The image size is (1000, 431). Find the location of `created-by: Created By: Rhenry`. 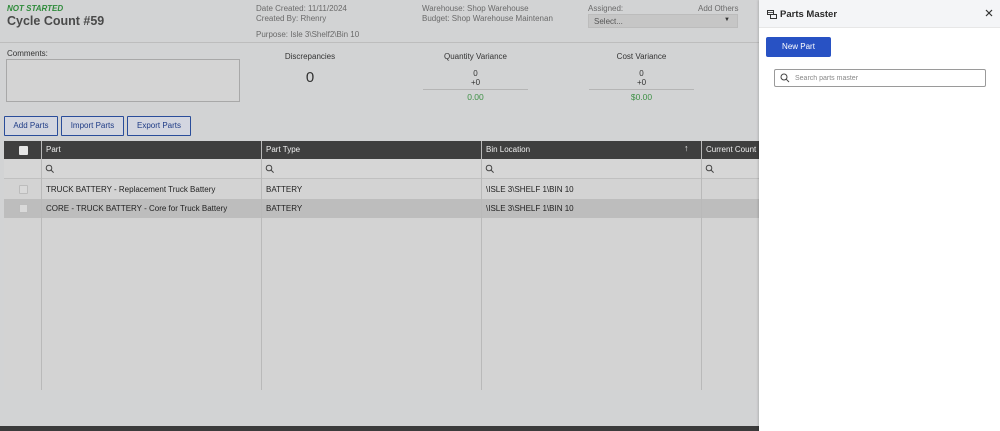

created-by: Created By: Rhenry is located at coordinates (291, 18).